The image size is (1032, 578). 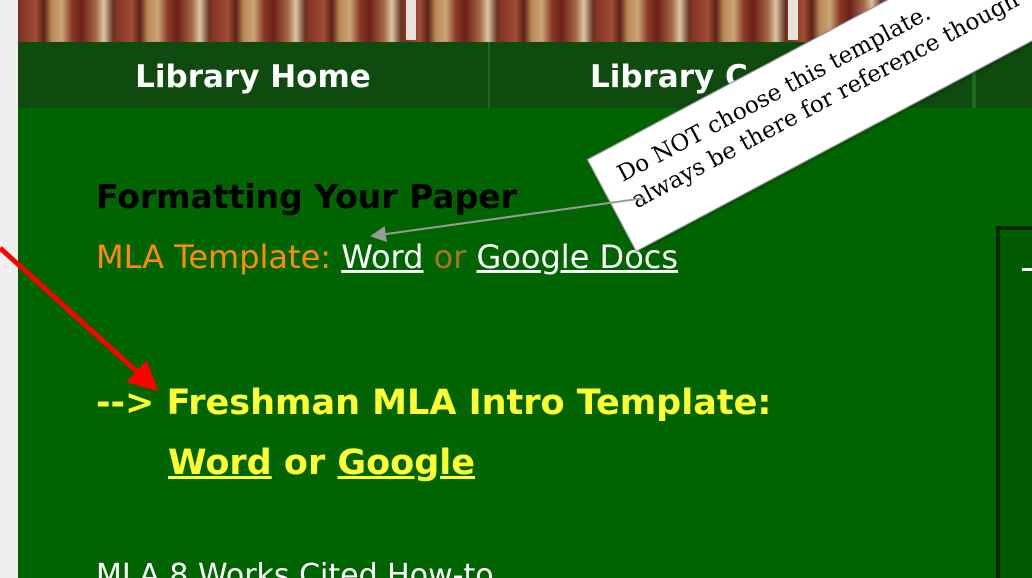 What do you see at coordinates (306, 196) in the screenshot?
I see `page-heading: Formatting Your Paper` at bounding box center [306, 196].